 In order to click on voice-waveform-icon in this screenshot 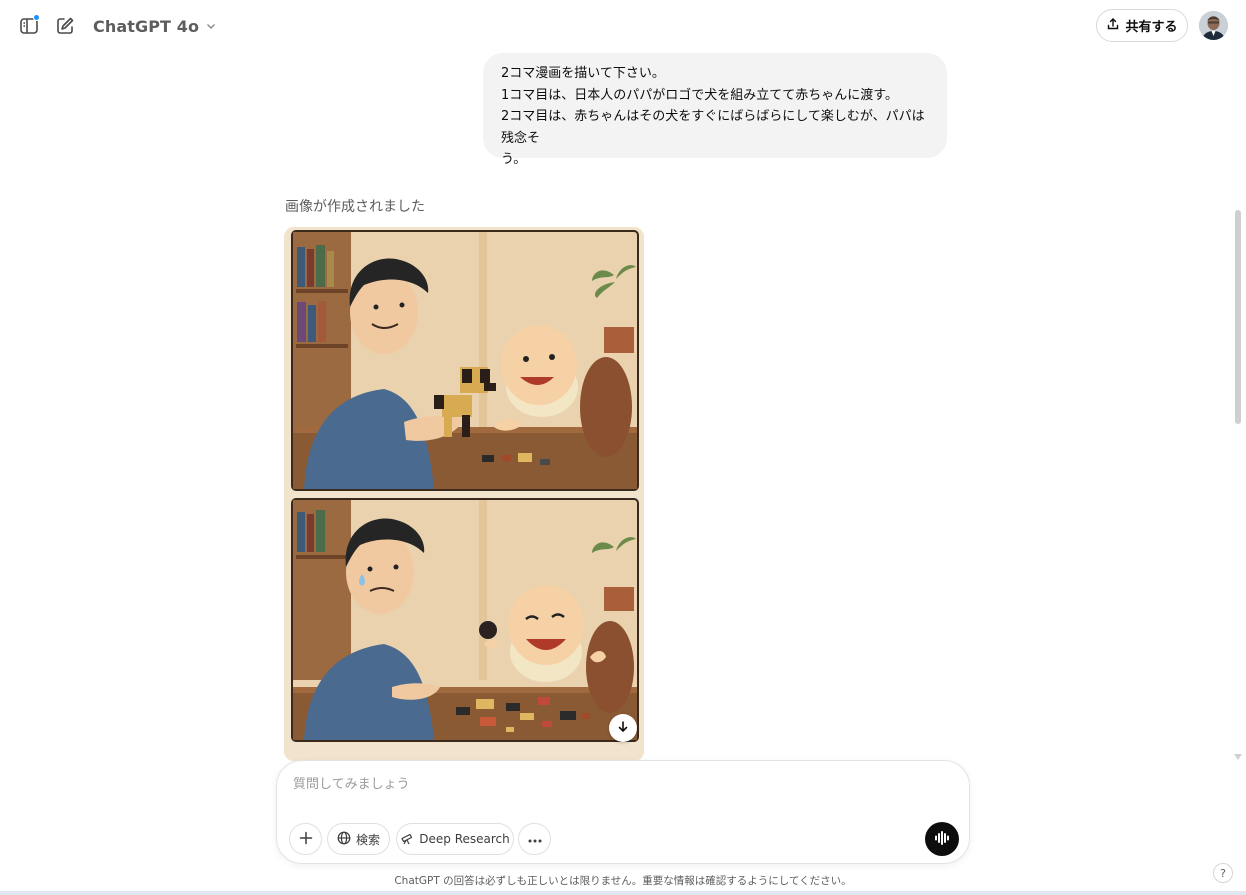, I will do `click(942, 839)`.